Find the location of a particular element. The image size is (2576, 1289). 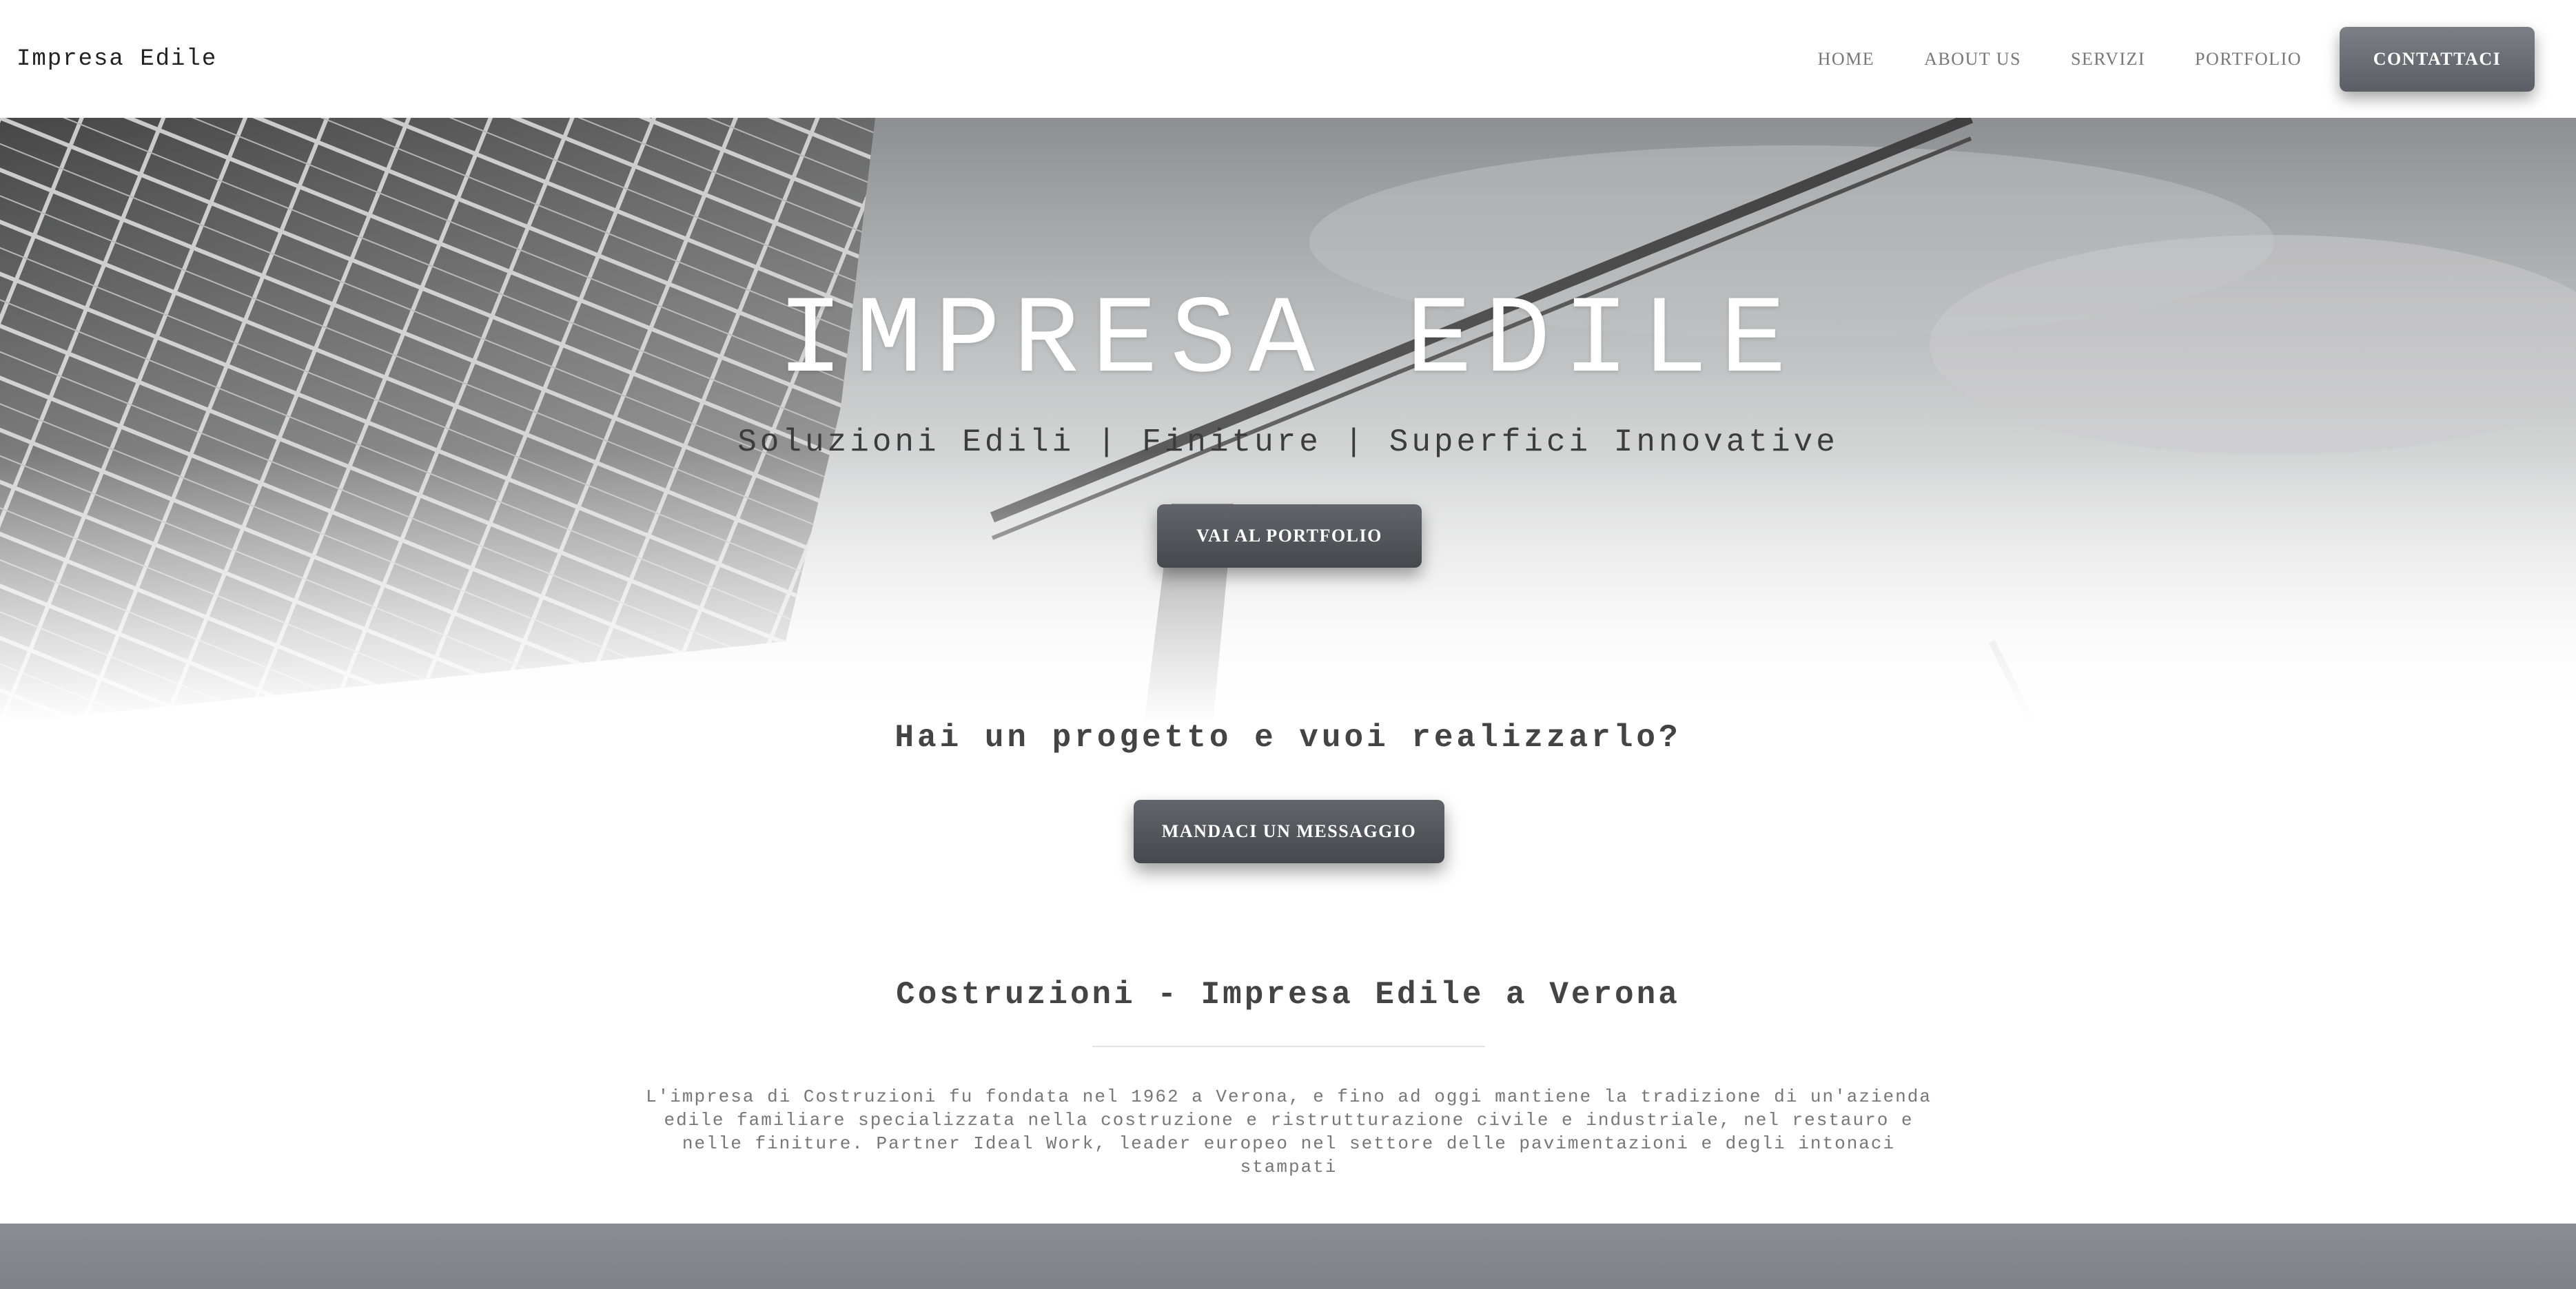

footer-band is located at coordinates (1288, 1256).